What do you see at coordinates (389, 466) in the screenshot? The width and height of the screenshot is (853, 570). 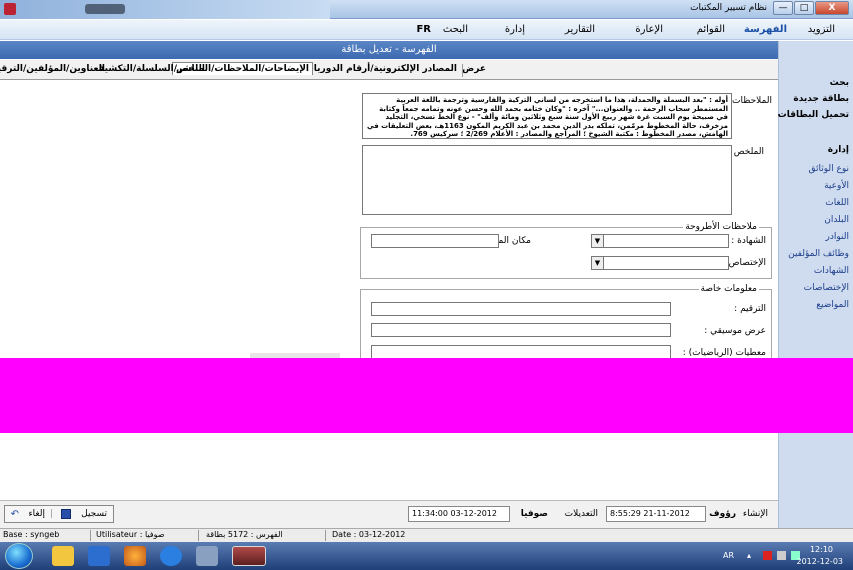 I see `empty-area` at bounding box center [389, 466].